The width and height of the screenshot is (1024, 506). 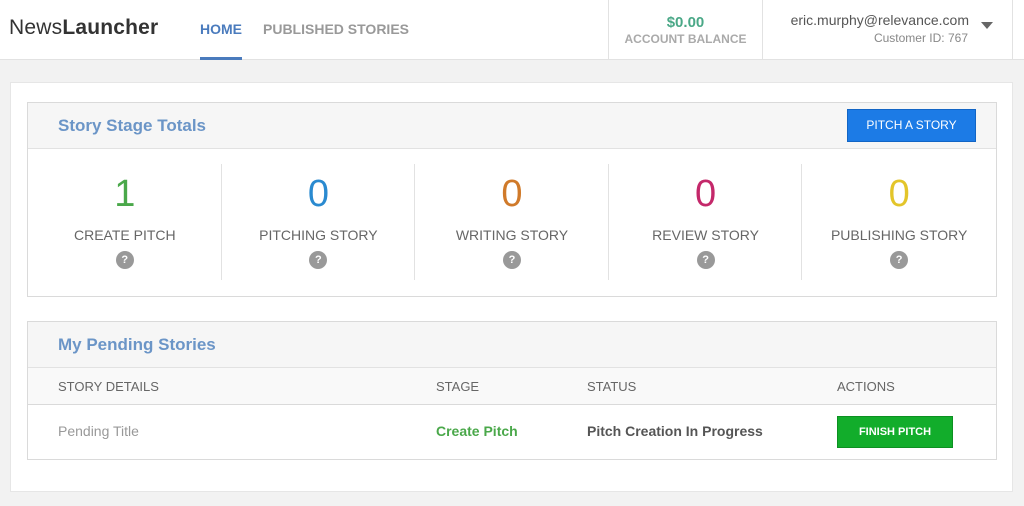 What do you see at coordinates (124, 235) in the screenshot?
I see `stage-label: CREATE PITCH` at bounding box center [124, 235].